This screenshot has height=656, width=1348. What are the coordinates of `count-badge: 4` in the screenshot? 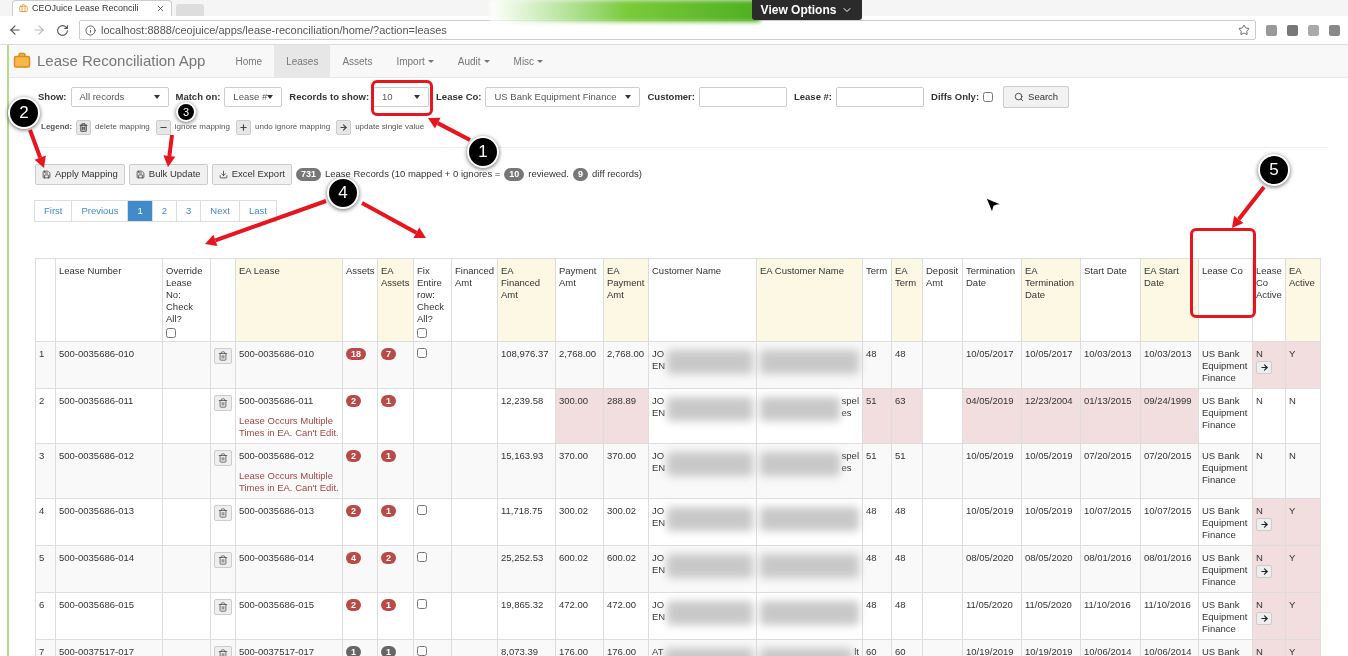 It's located at (353, 558).